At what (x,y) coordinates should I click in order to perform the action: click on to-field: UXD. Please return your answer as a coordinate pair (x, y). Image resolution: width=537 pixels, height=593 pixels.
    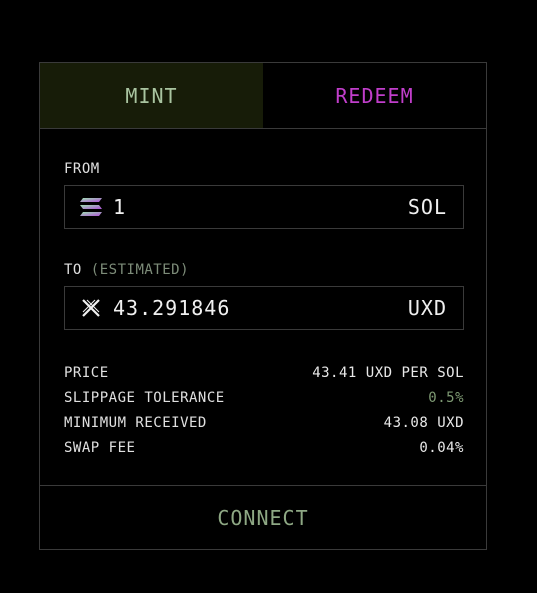
    Looking at the image, I should click on (264, 308).